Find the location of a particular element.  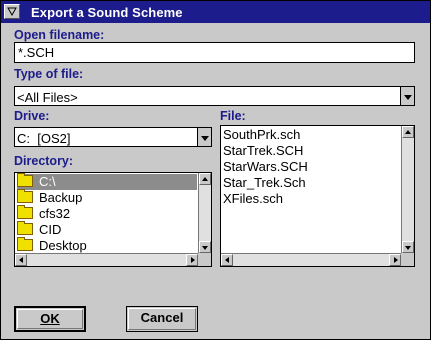

type-of-file-select: <All Files> is located at coordinates (214, 96).